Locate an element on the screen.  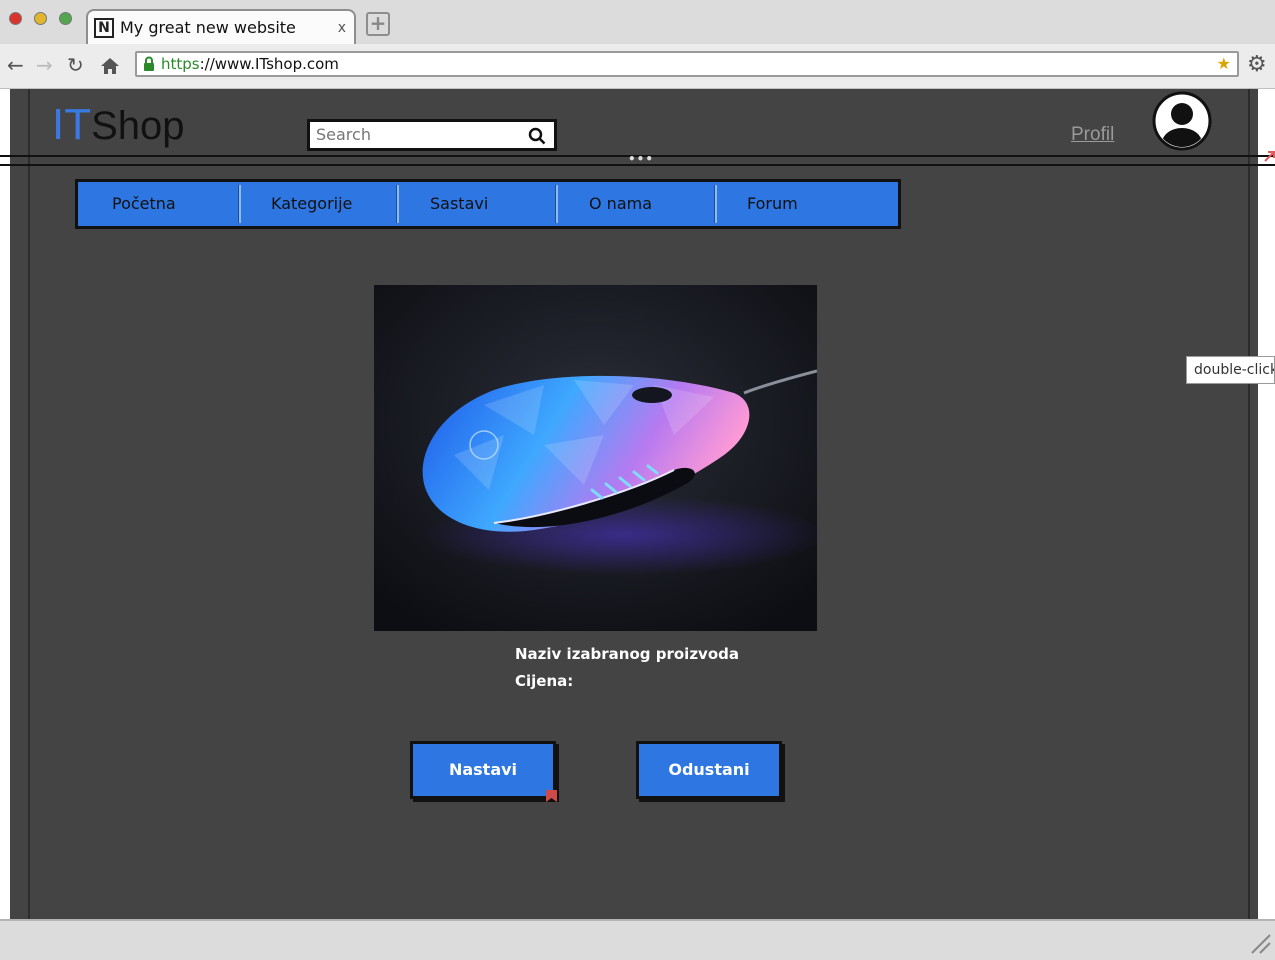
logo-it-text: IT is located at coordinates (72, 124).